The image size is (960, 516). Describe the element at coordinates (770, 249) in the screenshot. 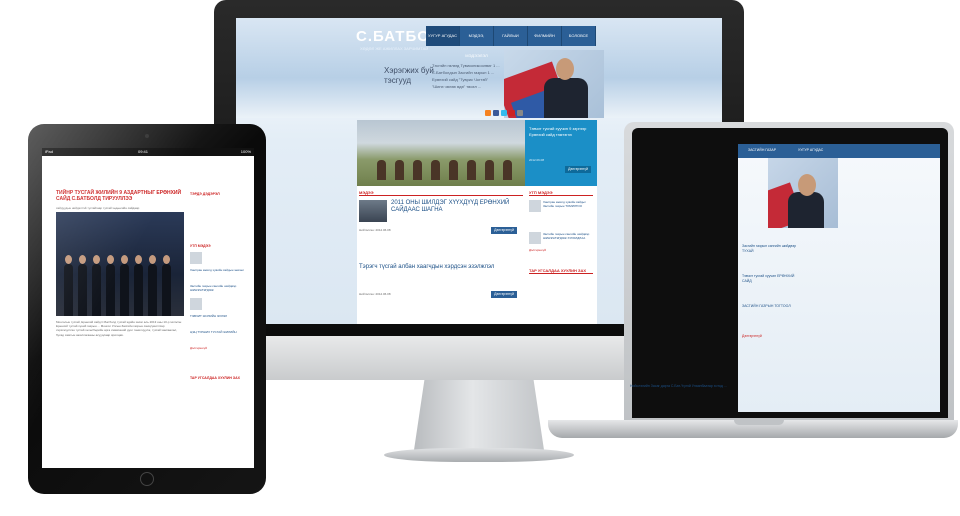

I see `laptop-item: Засгийн газрын сангийн шийдвэр ТУХАЙ` at that location.